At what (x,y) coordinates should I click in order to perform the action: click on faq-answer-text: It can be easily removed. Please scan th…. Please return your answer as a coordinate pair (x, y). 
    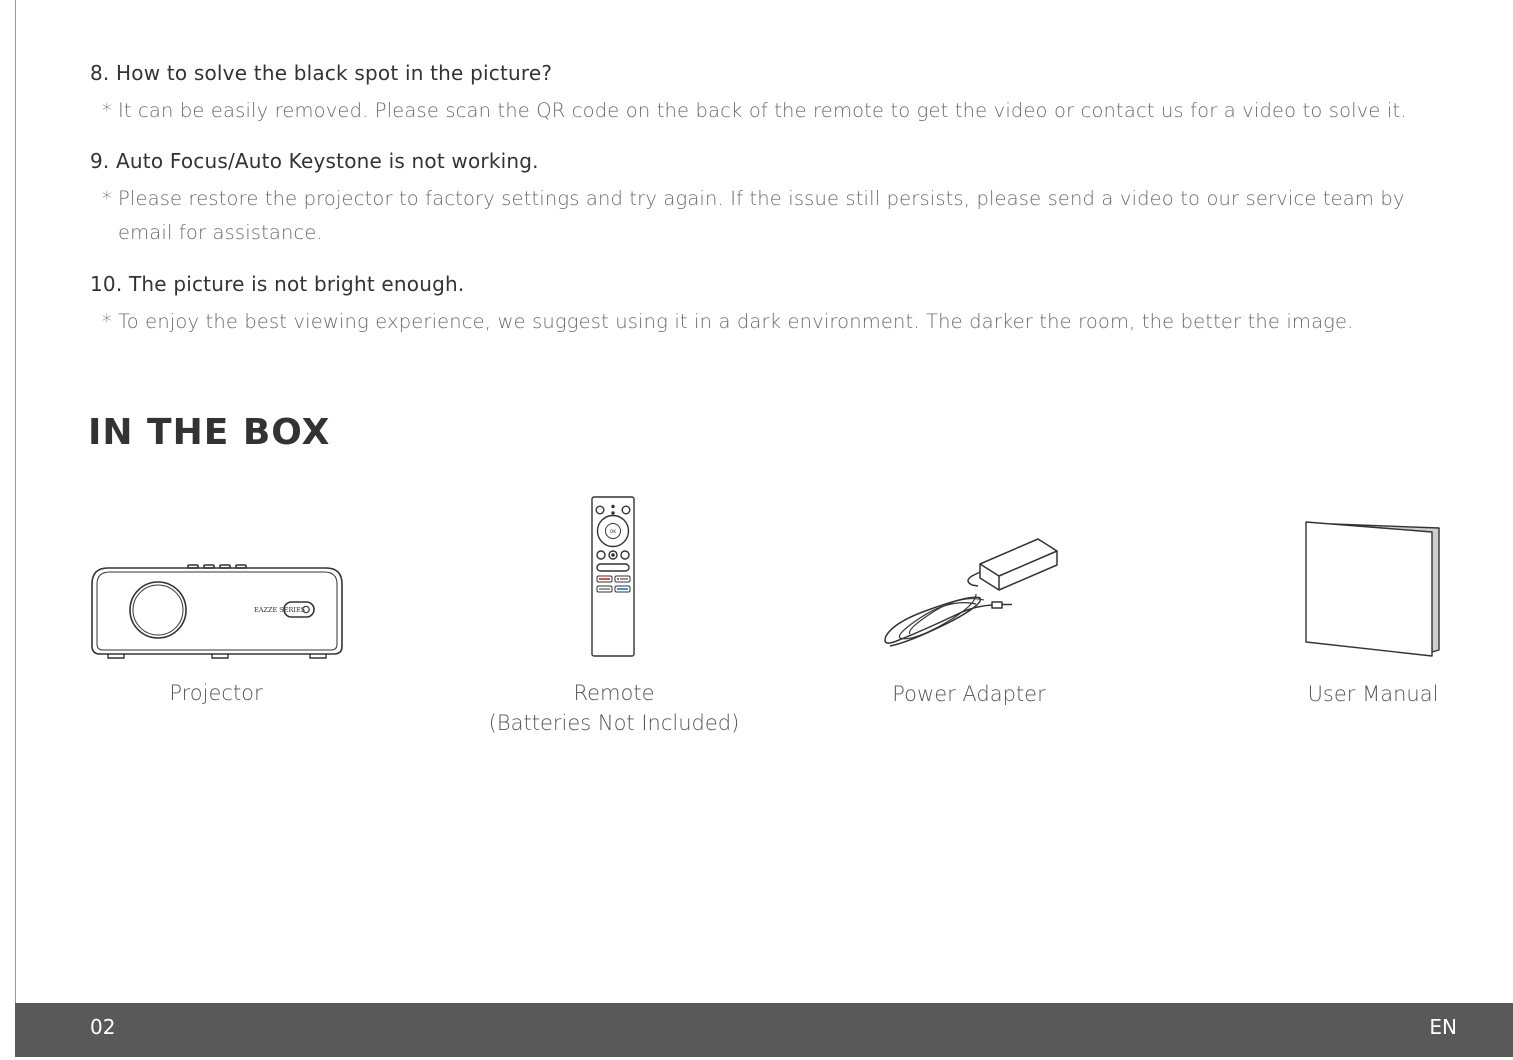
    Looking at the image, I should click on (762, 110).